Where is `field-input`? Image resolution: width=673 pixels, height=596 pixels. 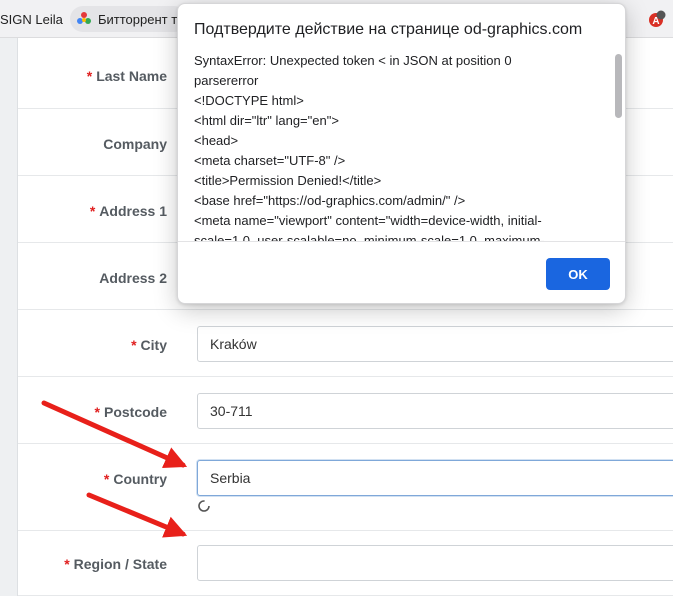
field-input is located at coordinates (435, 563).